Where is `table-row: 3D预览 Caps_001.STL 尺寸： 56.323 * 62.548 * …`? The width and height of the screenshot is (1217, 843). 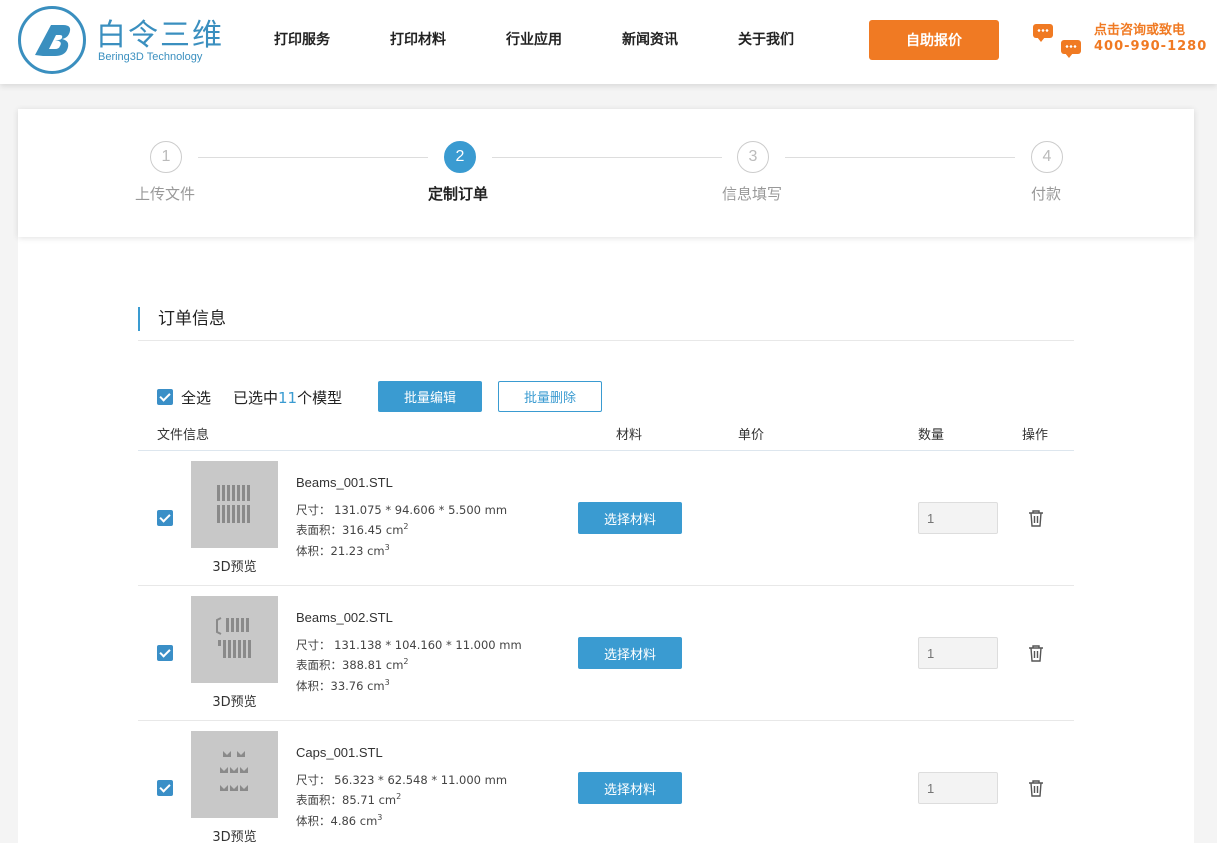
table-row: 3D预览 Caps_001.STL 尺寸： 56.323 * 62.548 * … is located at coordinates (606, 782).